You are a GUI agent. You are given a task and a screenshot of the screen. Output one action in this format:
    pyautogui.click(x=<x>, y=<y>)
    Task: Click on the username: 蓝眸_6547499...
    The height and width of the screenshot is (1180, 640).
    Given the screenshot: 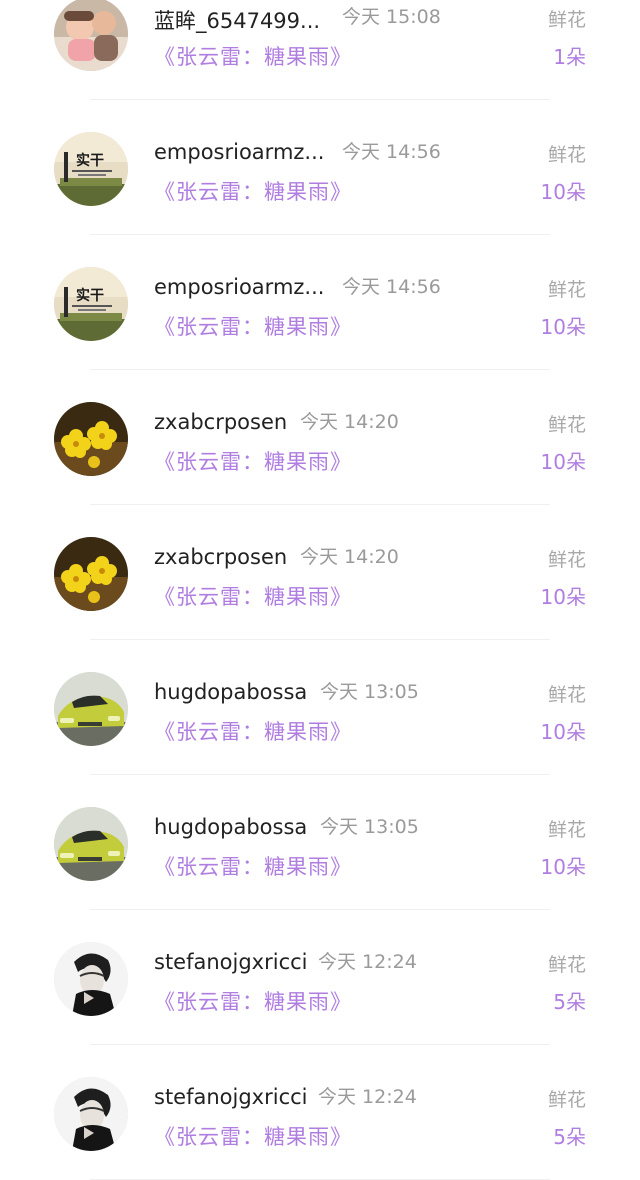 What is the action you would take?
    pyautogui.click(x=237, y=21)
    